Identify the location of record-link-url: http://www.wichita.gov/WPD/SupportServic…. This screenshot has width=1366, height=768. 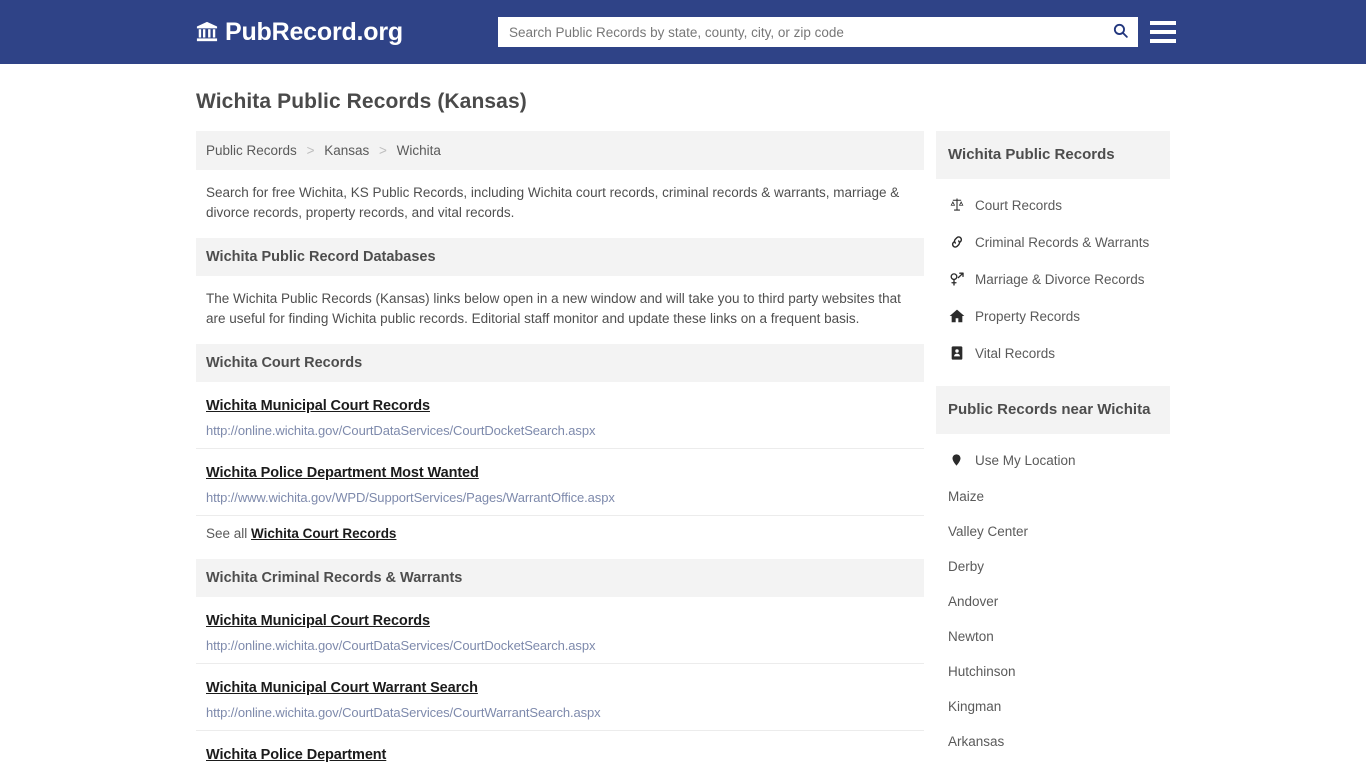
(410, 498).